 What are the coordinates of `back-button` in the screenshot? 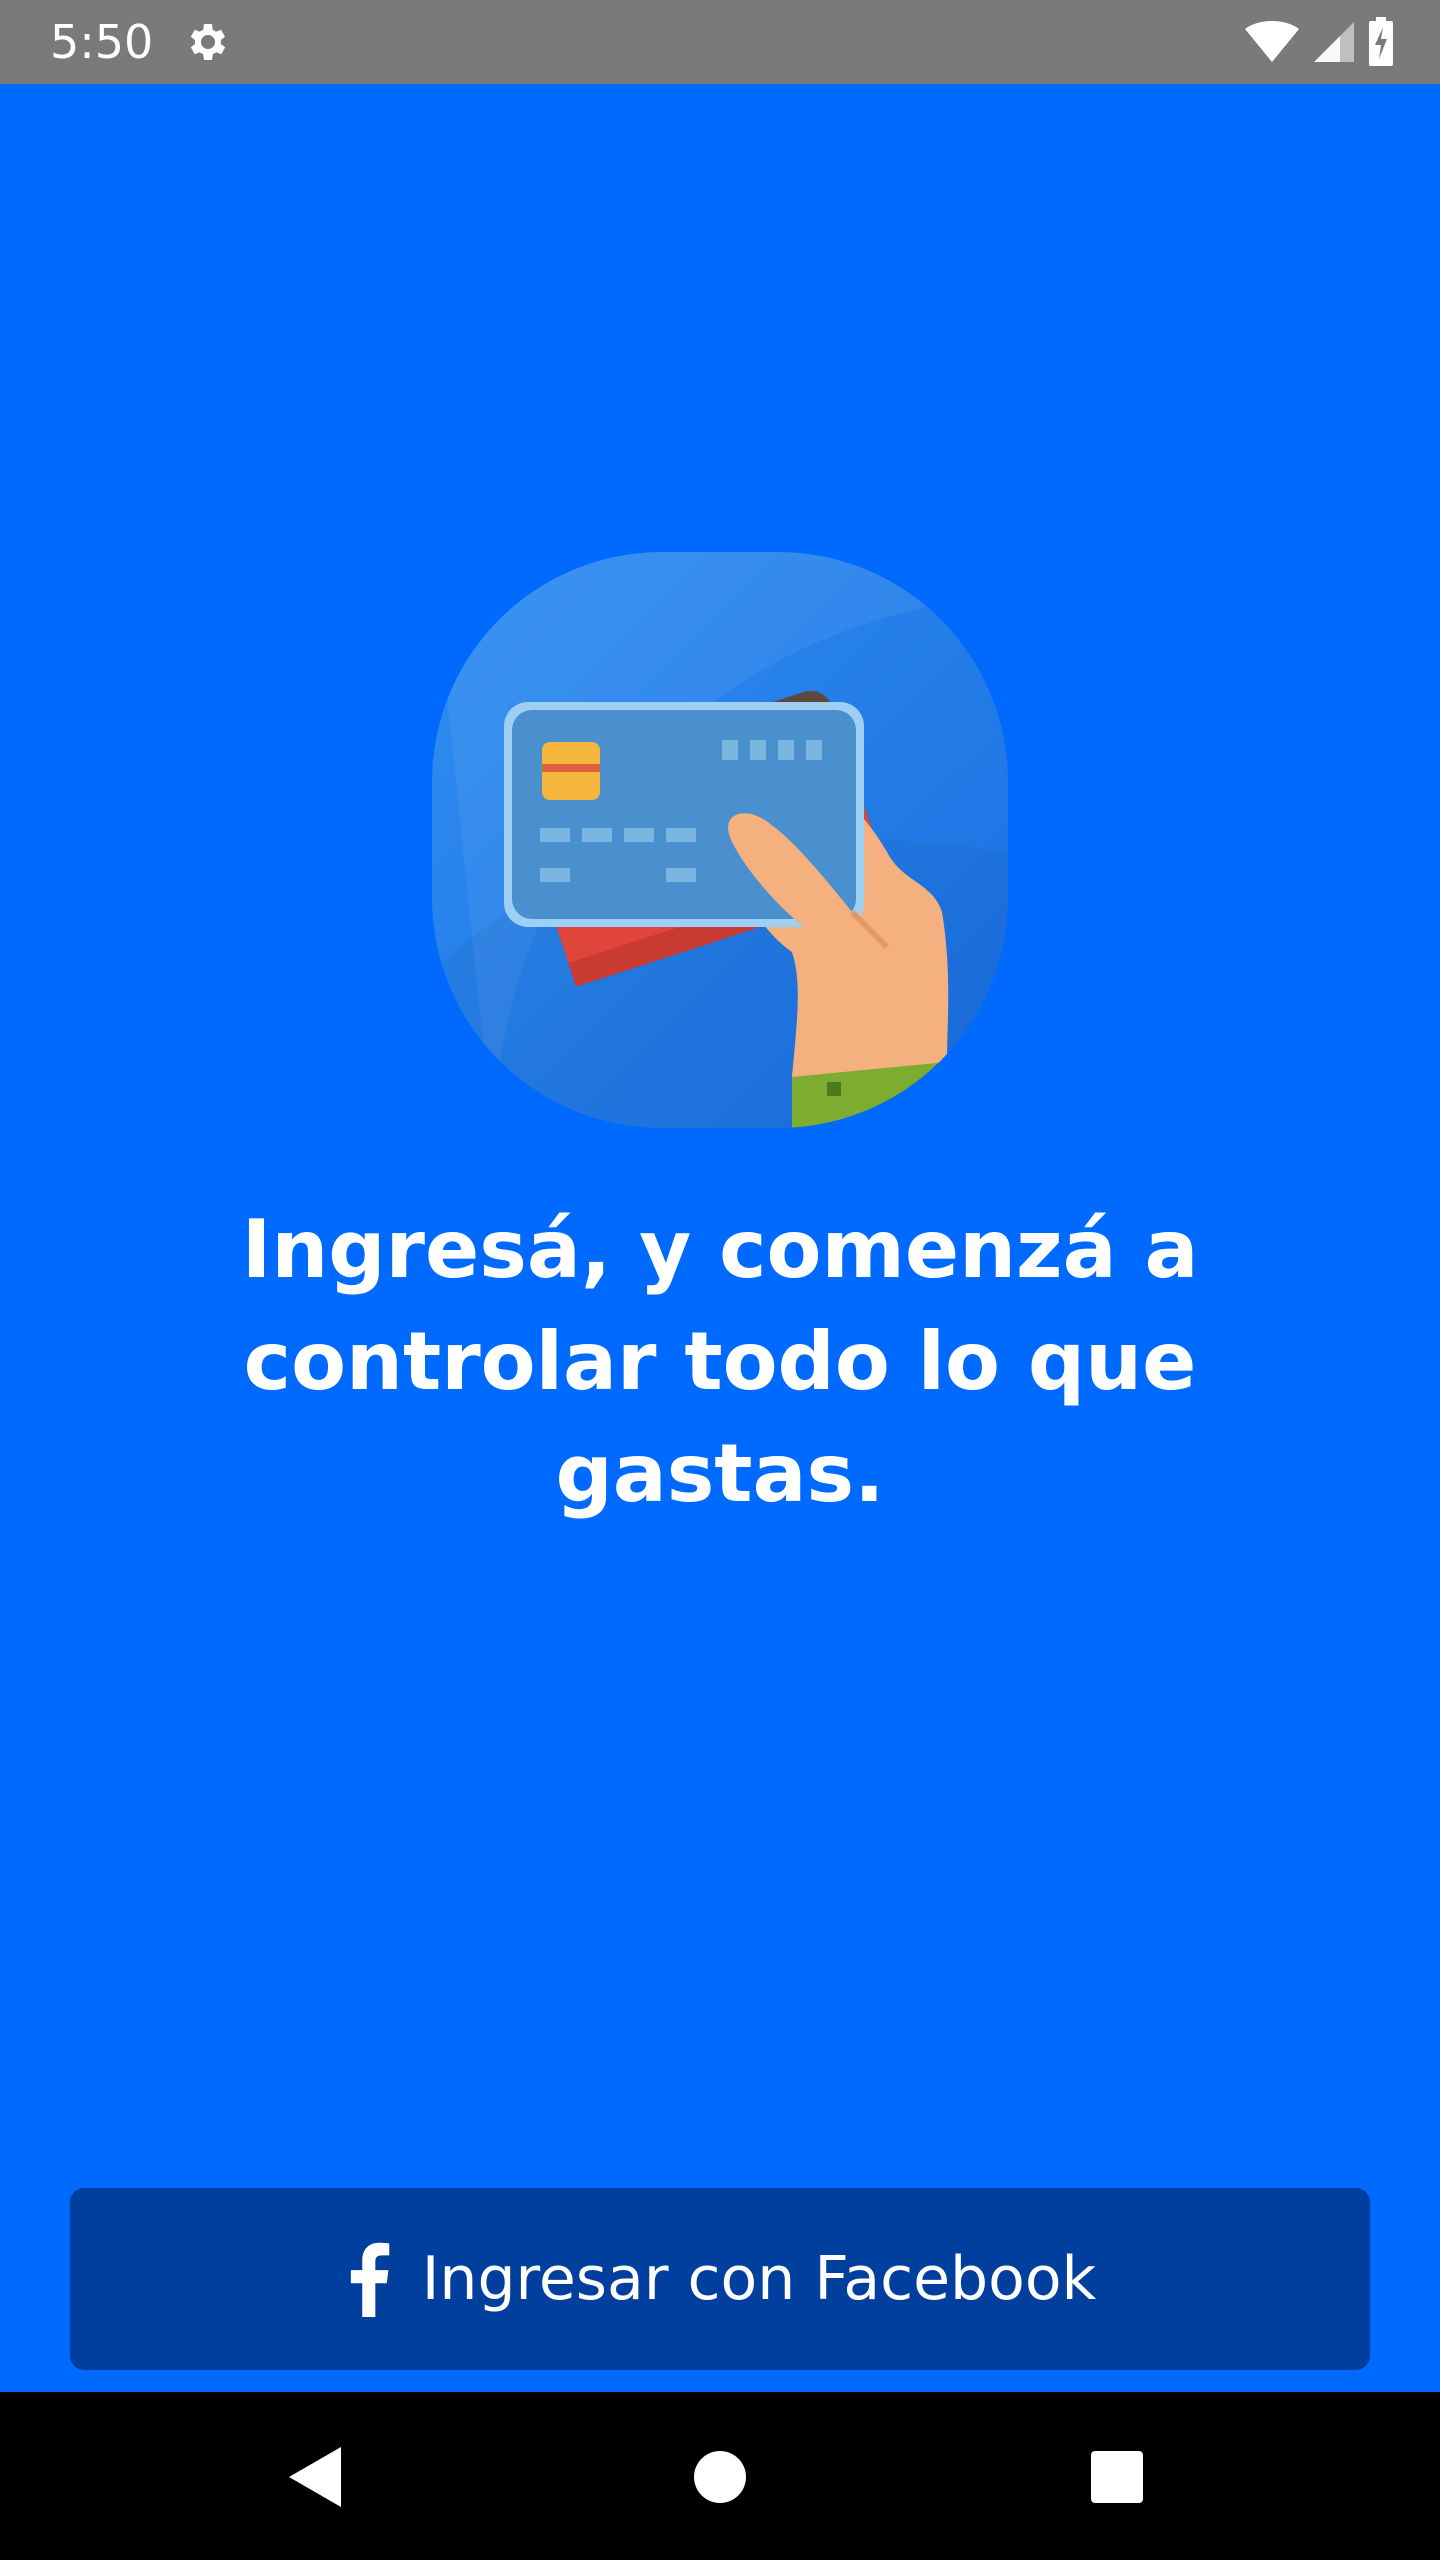 It's located at (315, 2477).